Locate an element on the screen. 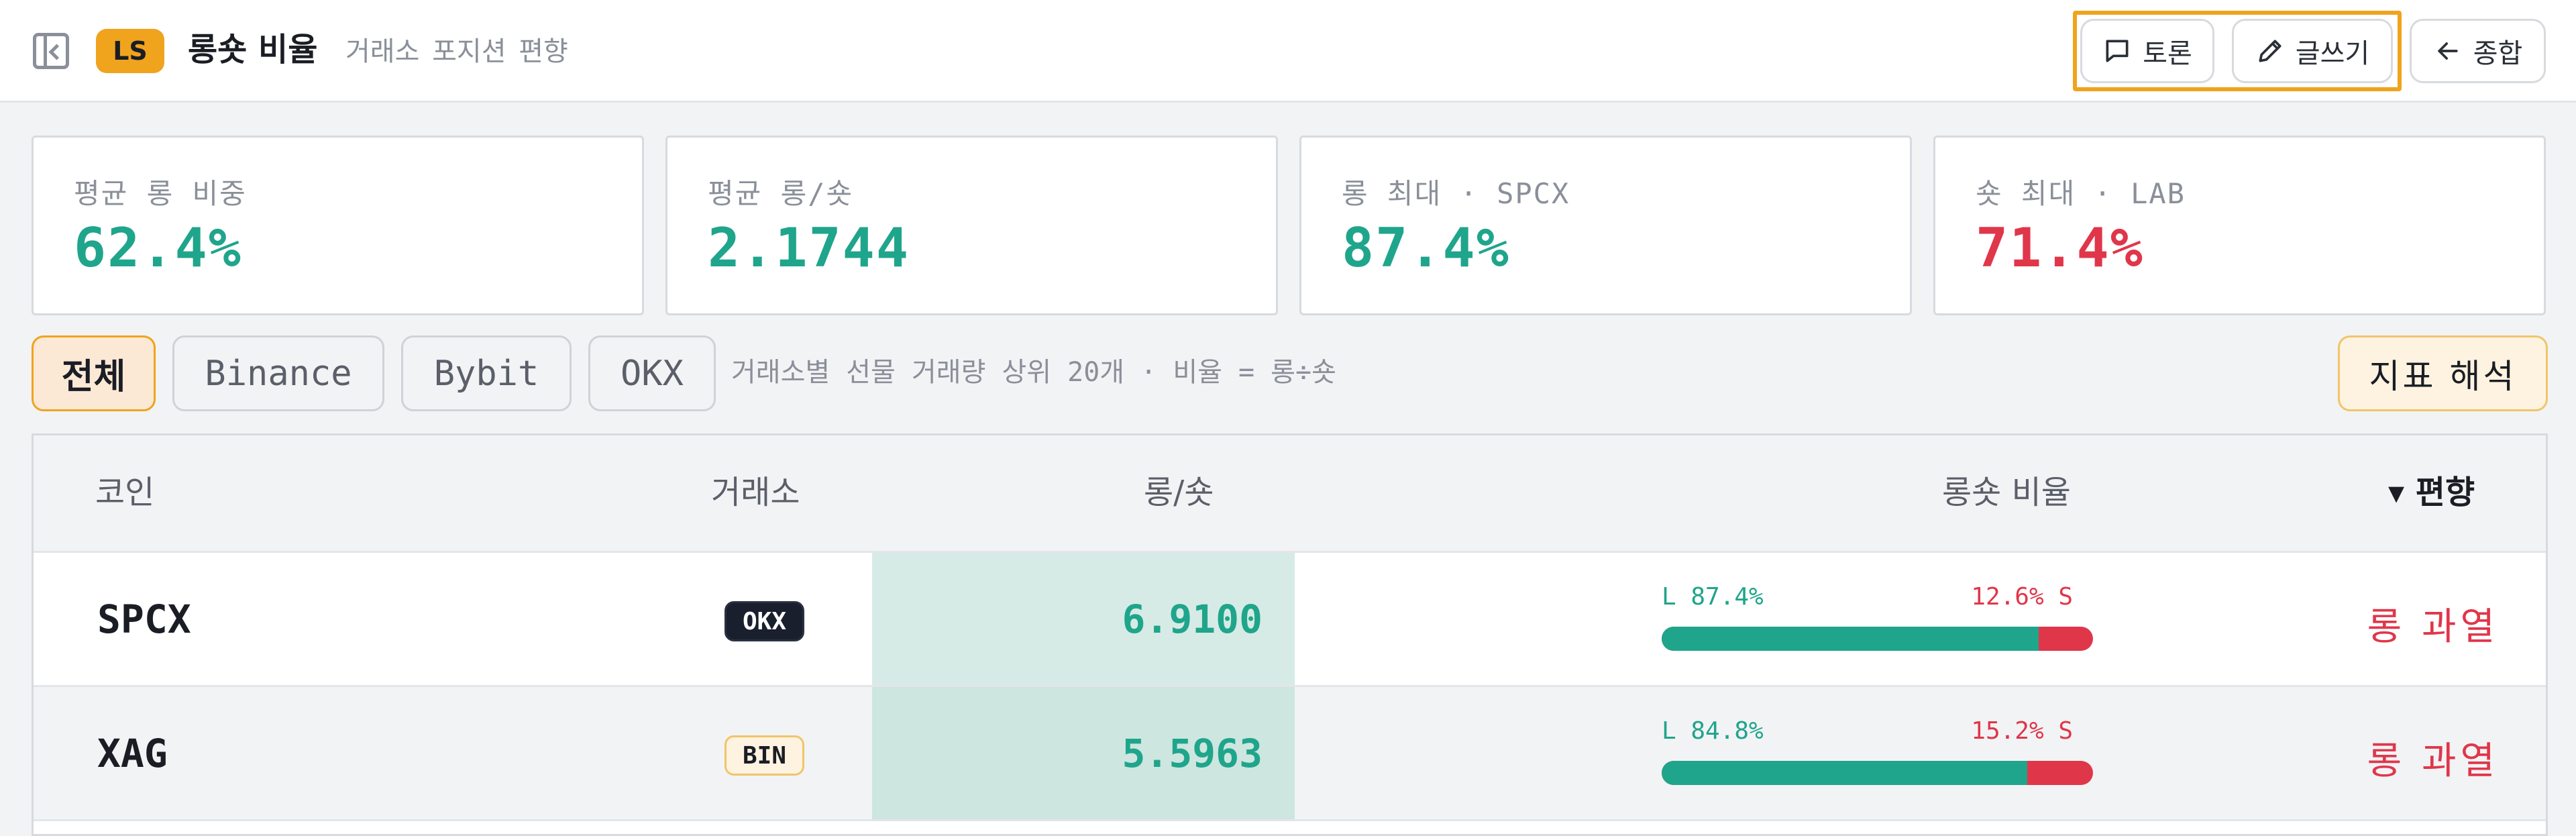  col-ls-ratio: 롱숏 비율 is located at coordinates (2006, 492).